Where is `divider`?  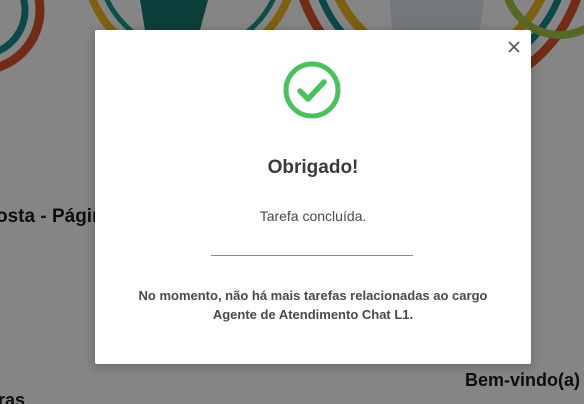 divider is located at coordinates (312, 255).